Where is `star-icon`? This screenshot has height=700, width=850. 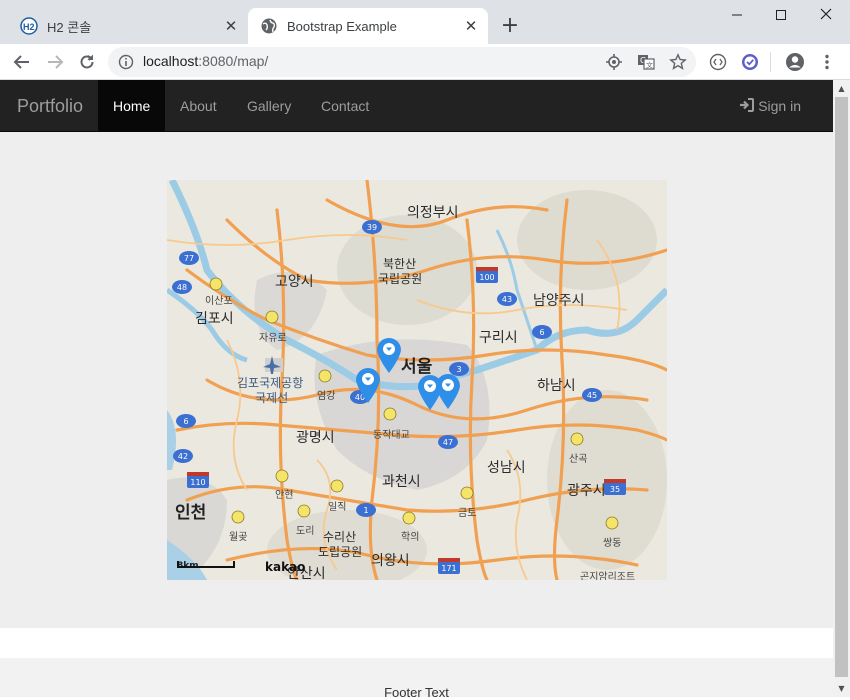
star-icon is located at coordinates (678, 62).